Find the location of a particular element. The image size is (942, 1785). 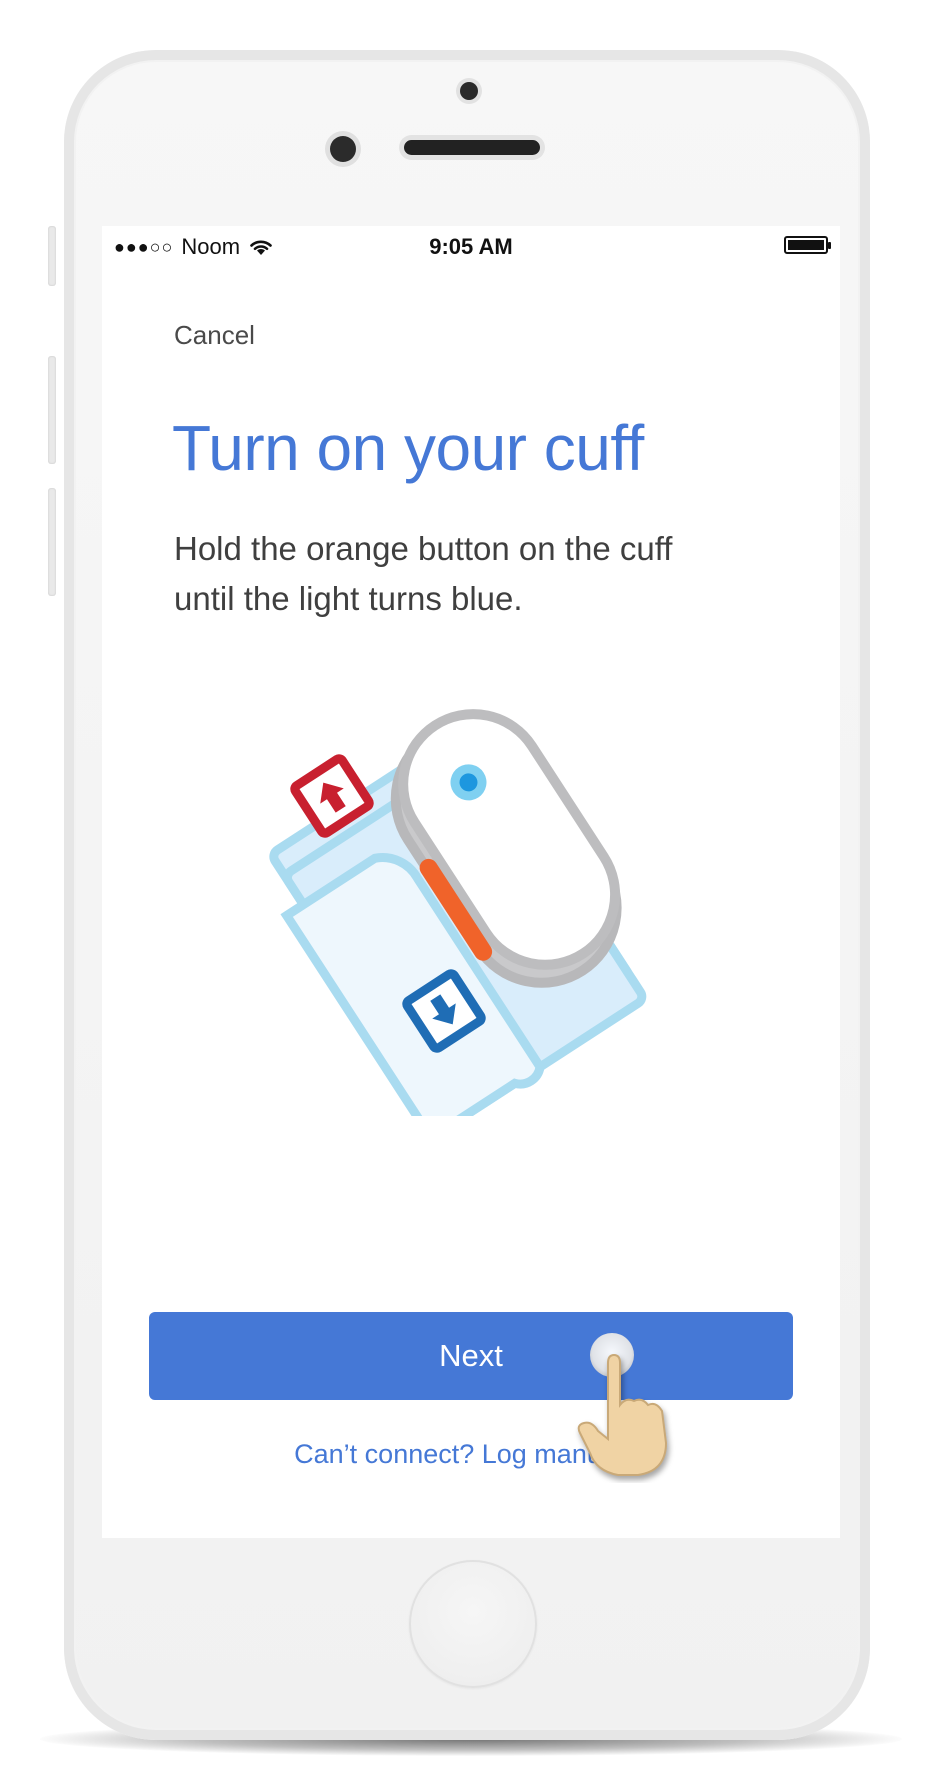

home-button is located at coordinates (473, 1624).